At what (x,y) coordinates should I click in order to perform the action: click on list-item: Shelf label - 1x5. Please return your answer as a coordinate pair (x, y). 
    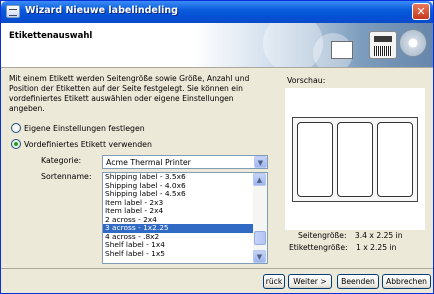
    Looking at the image, I should click on (185, 254).